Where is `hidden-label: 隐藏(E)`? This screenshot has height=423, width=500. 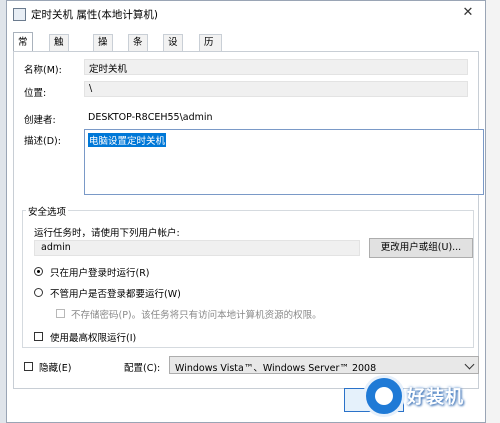 hidden-label: 隐藏(E) is located at coordinates (55, 367).